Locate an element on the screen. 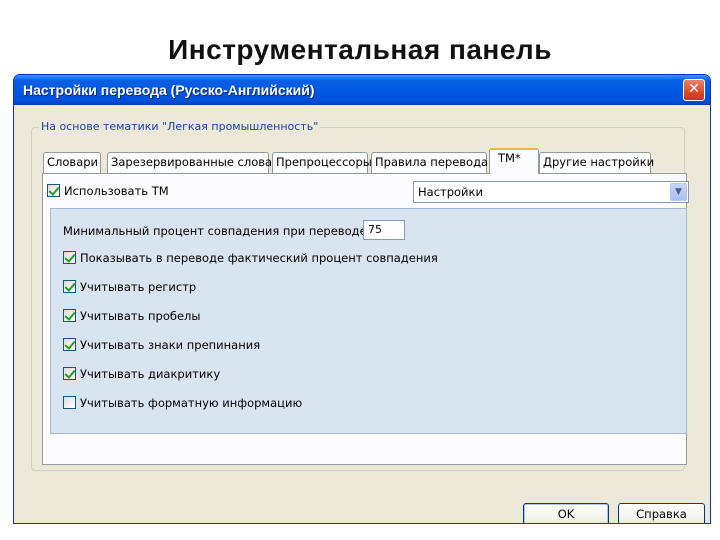 The height and width of the screenshot is (540, 720). use-tm-checkbox-row: Использовать ТМ is located at coordinates (108, 191).